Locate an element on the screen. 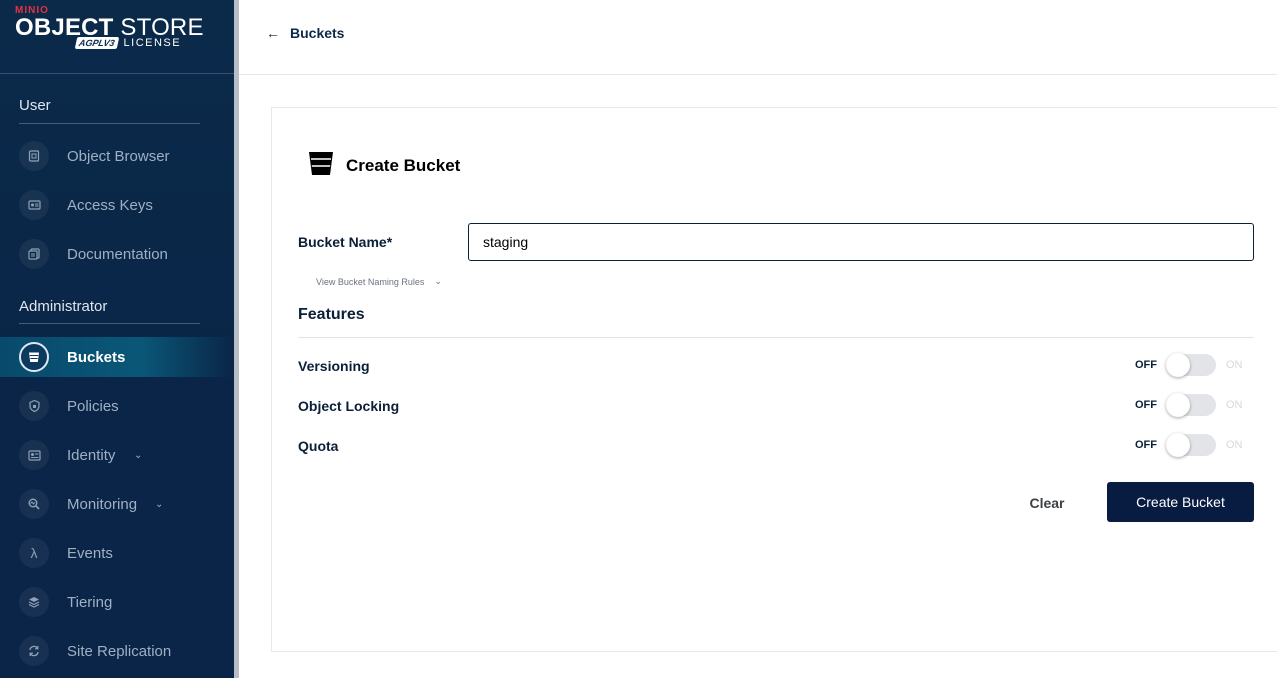  bucket-name-label: Bucket Name* is located at coordinates (345, 242).